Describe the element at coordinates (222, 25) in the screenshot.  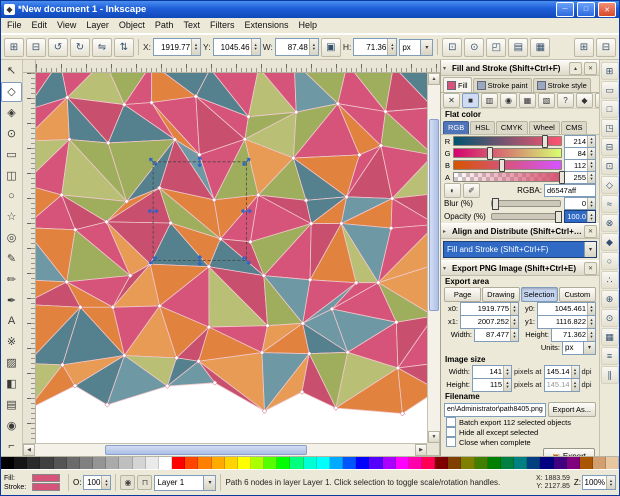
I see `menu-filters: Filters` at that location.